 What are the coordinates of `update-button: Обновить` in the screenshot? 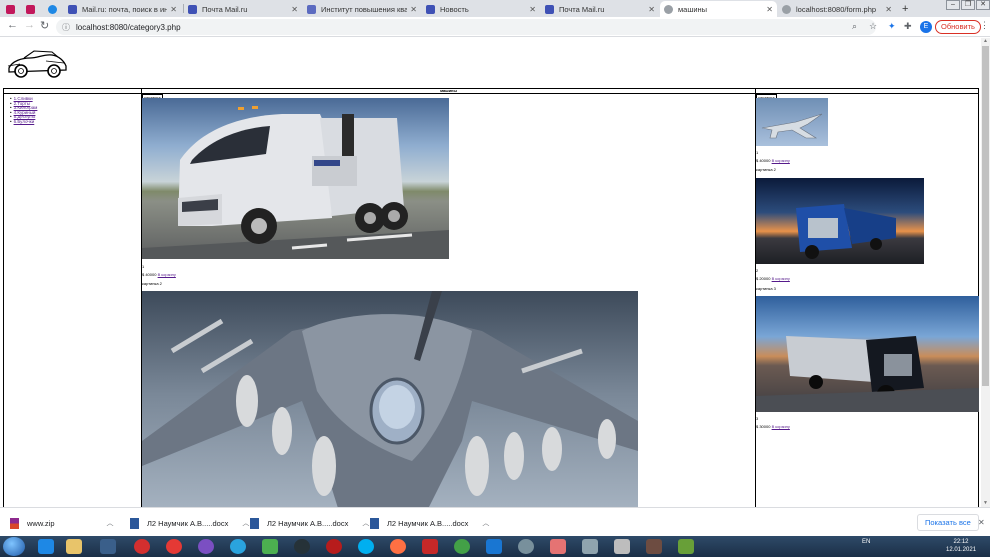 It's located at (958, 27).